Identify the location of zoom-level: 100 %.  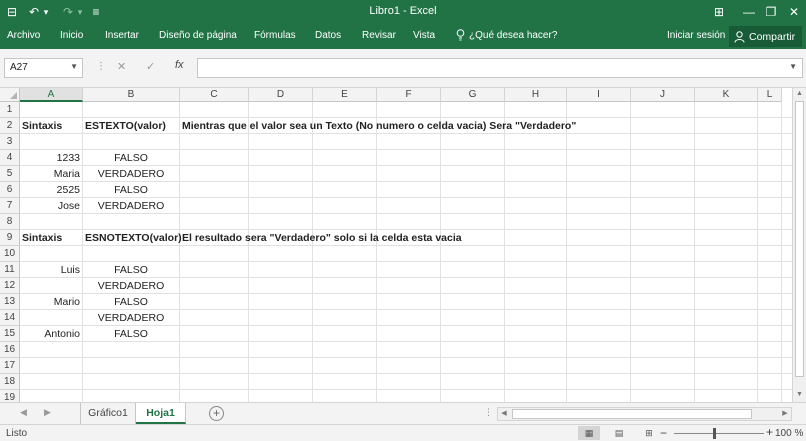
(789, 433).